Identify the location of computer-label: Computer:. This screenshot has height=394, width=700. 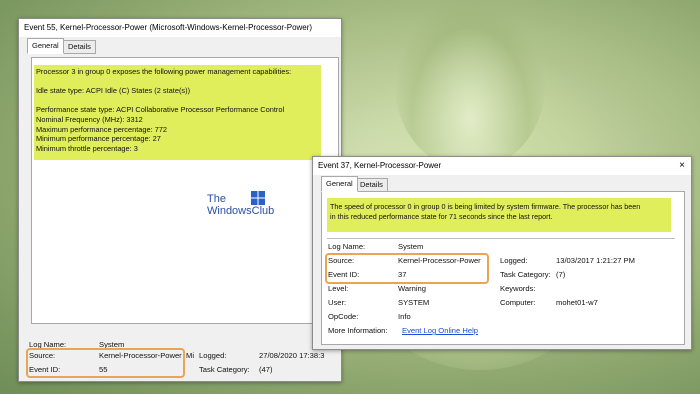
(518, 302).